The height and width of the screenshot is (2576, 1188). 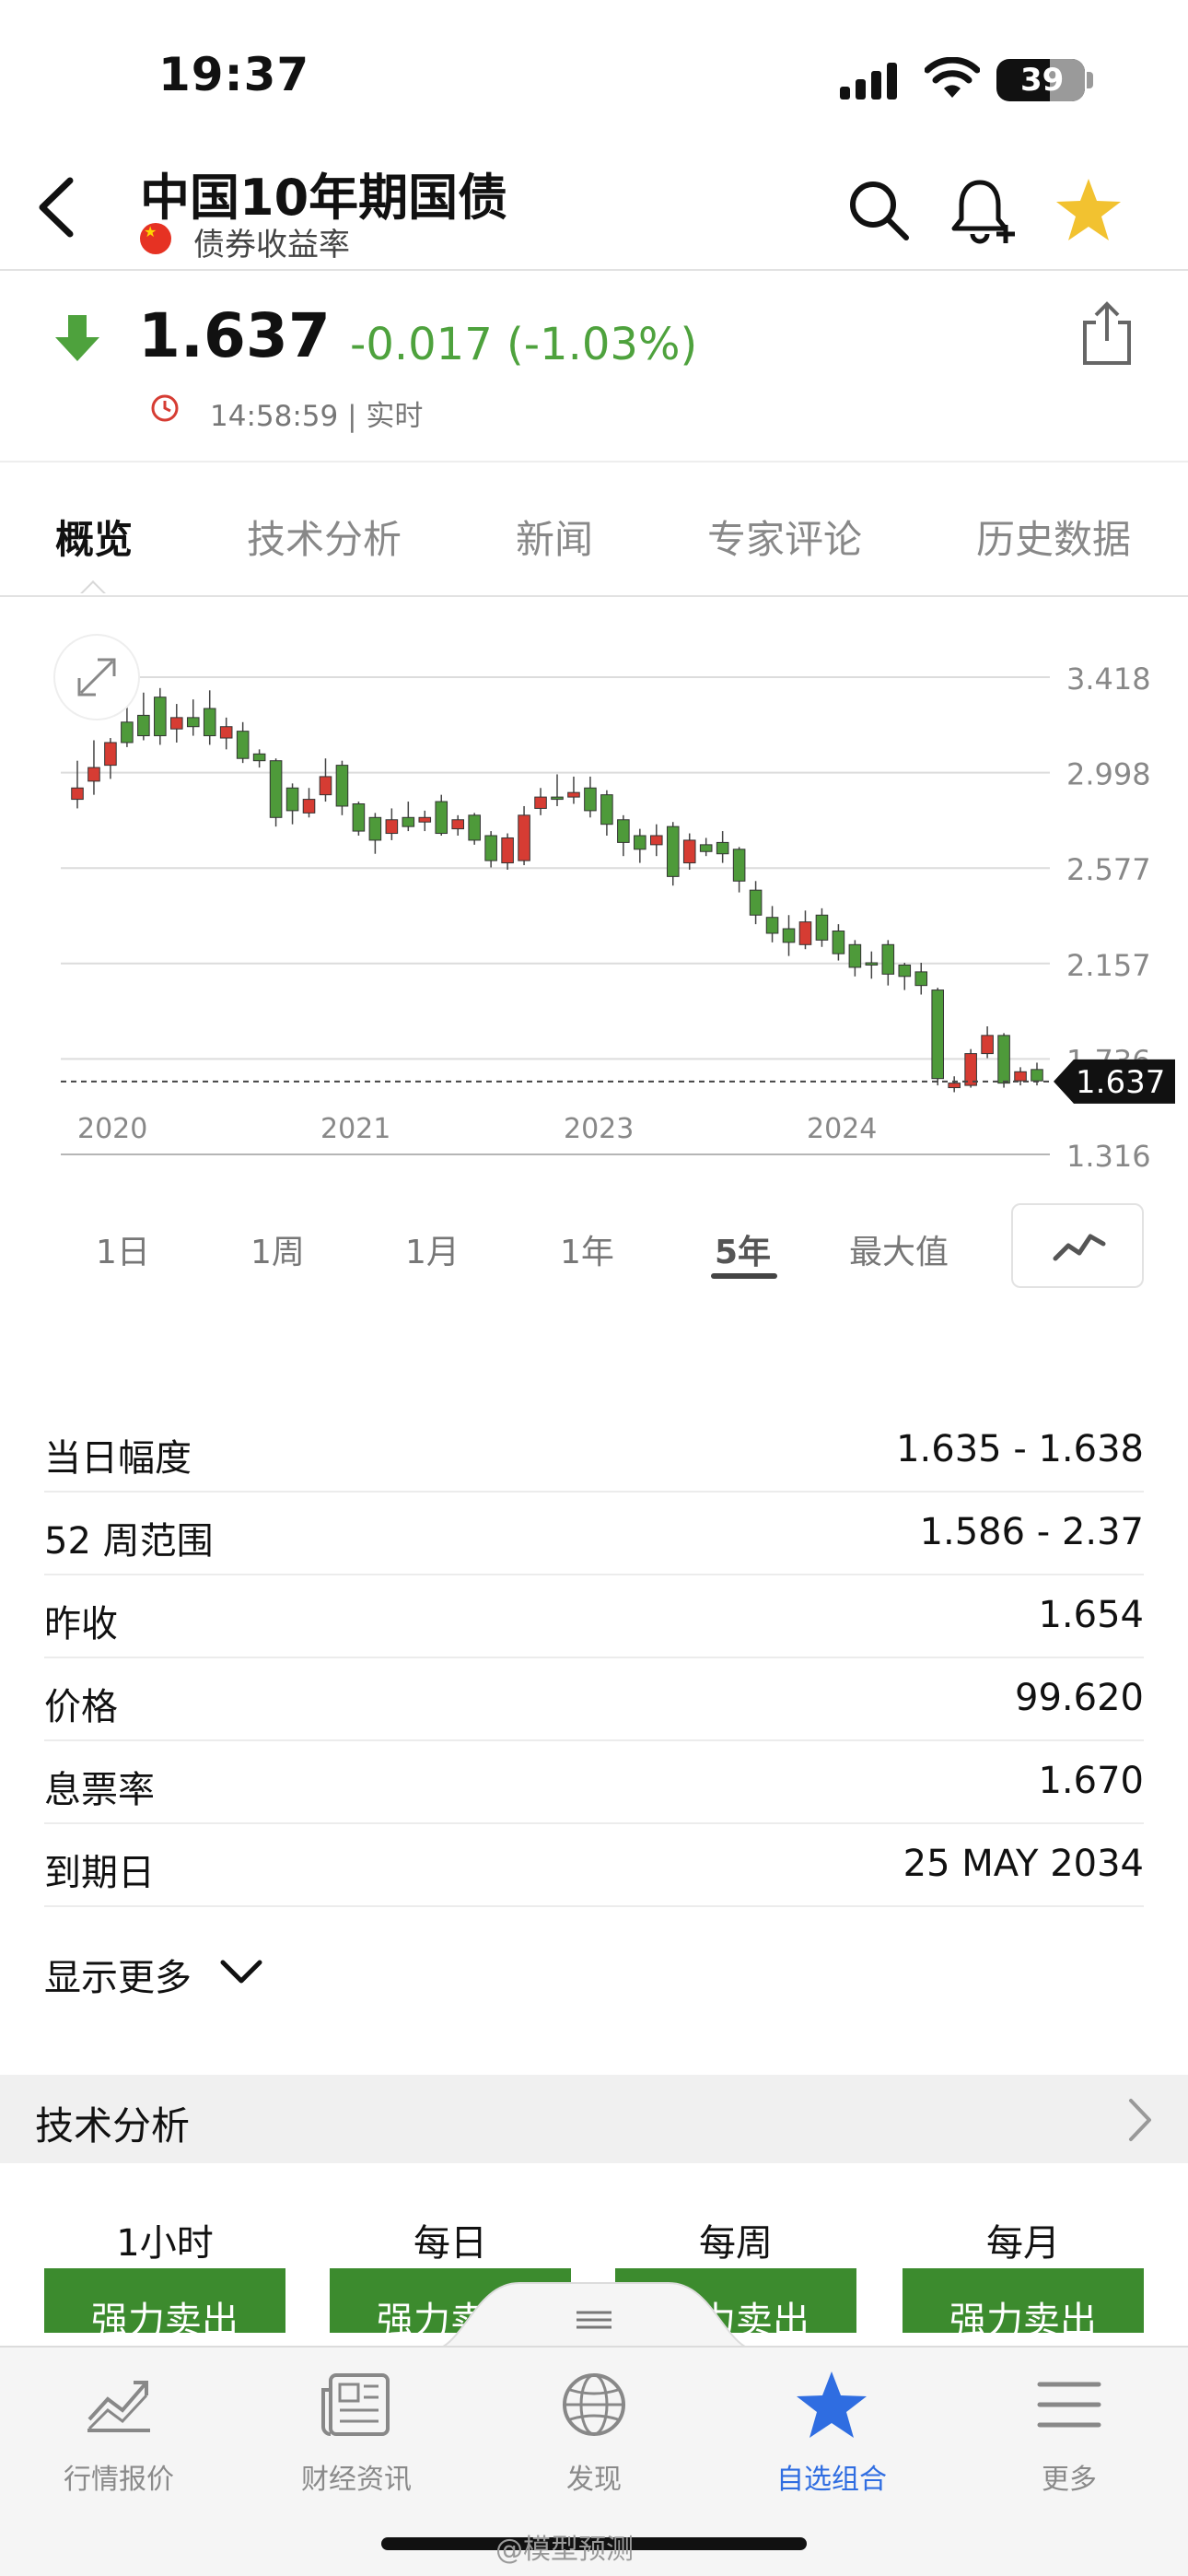 What do you see at coordinates (1108, 774) in the screenshot?
I see `y-tick-label: 2.998` at bounding box center [1108, 774].